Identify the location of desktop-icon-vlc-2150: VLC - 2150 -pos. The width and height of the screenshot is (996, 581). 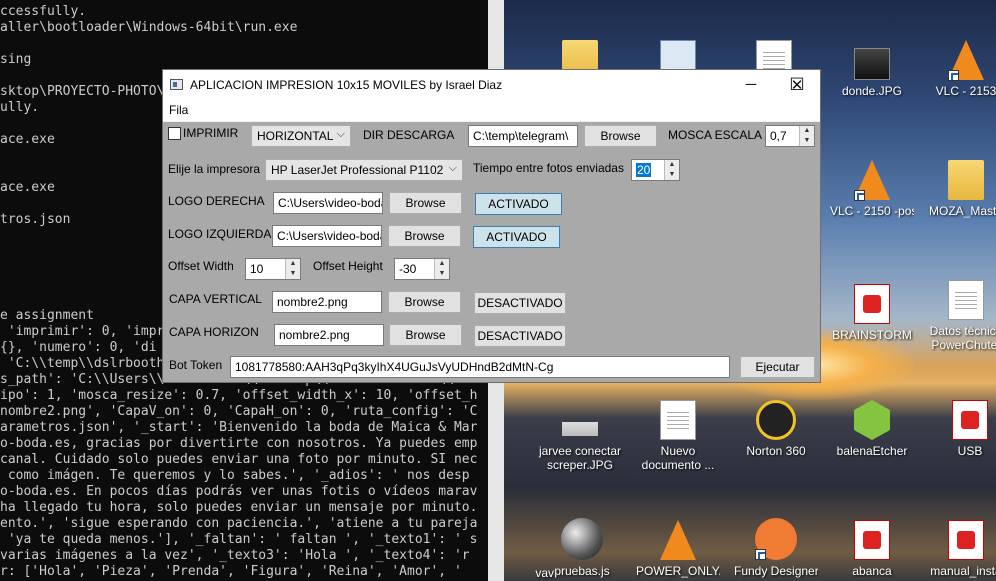
(872, 189).